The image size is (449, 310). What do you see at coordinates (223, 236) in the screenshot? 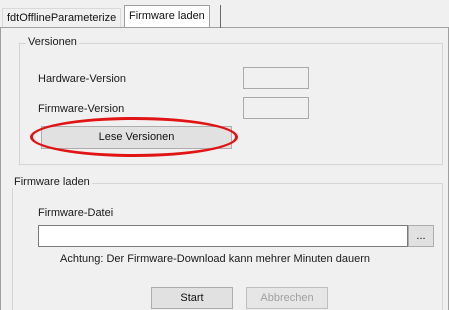
I see `firmware-file-input` at bounding box center [223, 236].